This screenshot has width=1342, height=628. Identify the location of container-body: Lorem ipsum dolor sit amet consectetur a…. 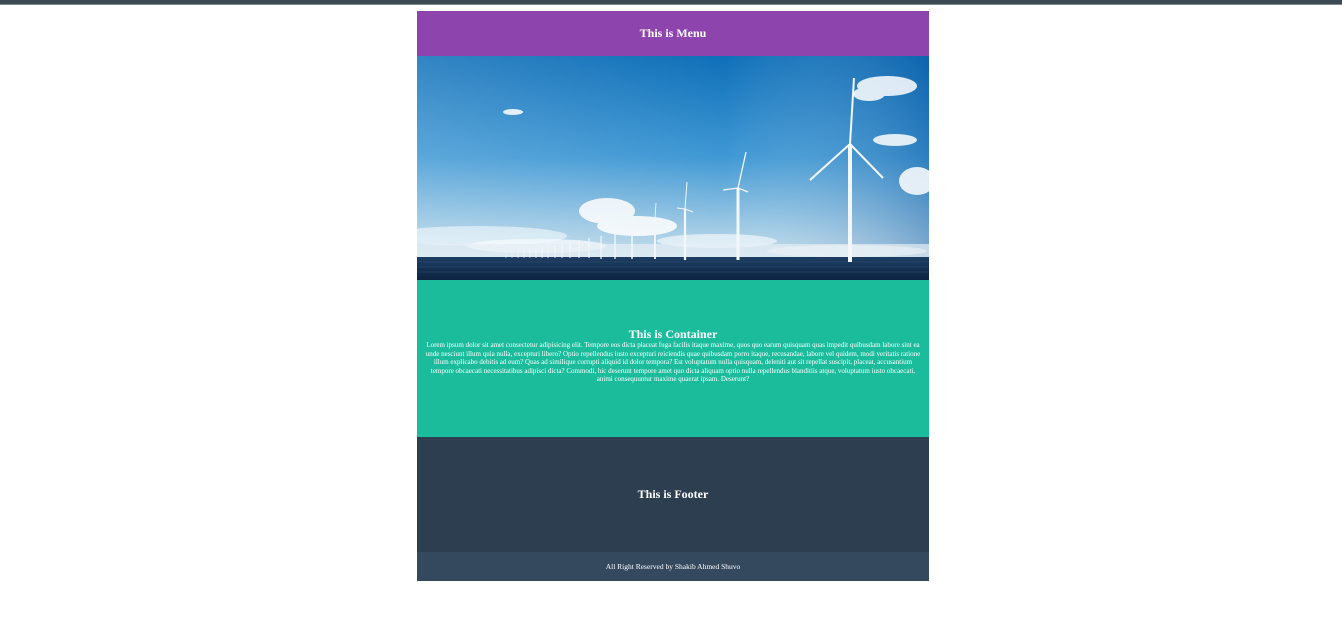
(673, 362).